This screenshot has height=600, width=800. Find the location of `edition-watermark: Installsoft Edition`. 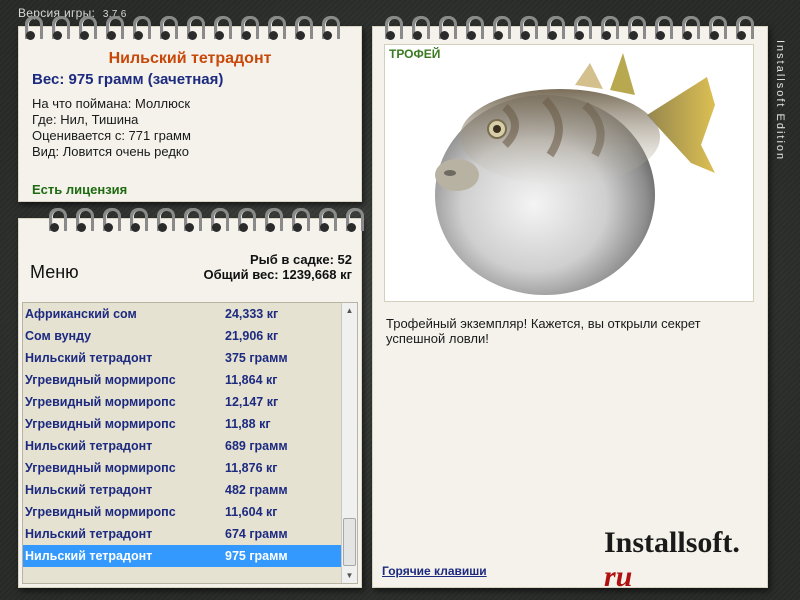

edition-watermark: Installsoft Edition is located at coordinates (780, 101).